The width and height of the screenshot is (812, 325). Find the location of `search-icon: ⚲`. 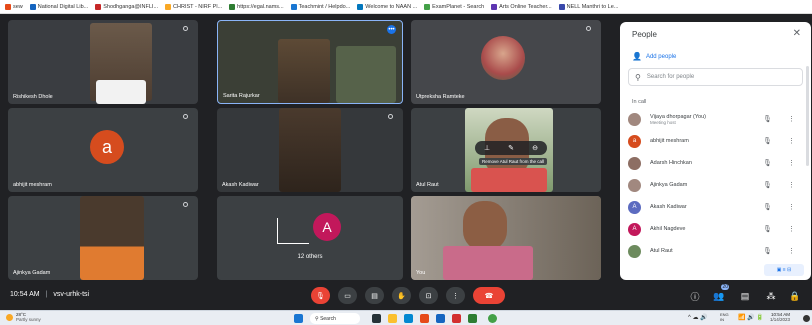

search-icon: ⚲ is located at coordinates (317, 318).